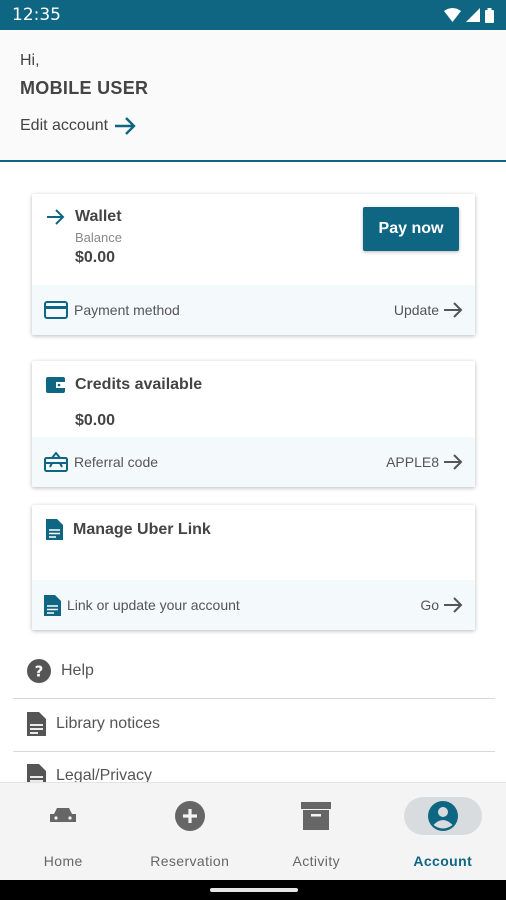  I want to click on referral-code-label: Referral code, so click(116, 462).